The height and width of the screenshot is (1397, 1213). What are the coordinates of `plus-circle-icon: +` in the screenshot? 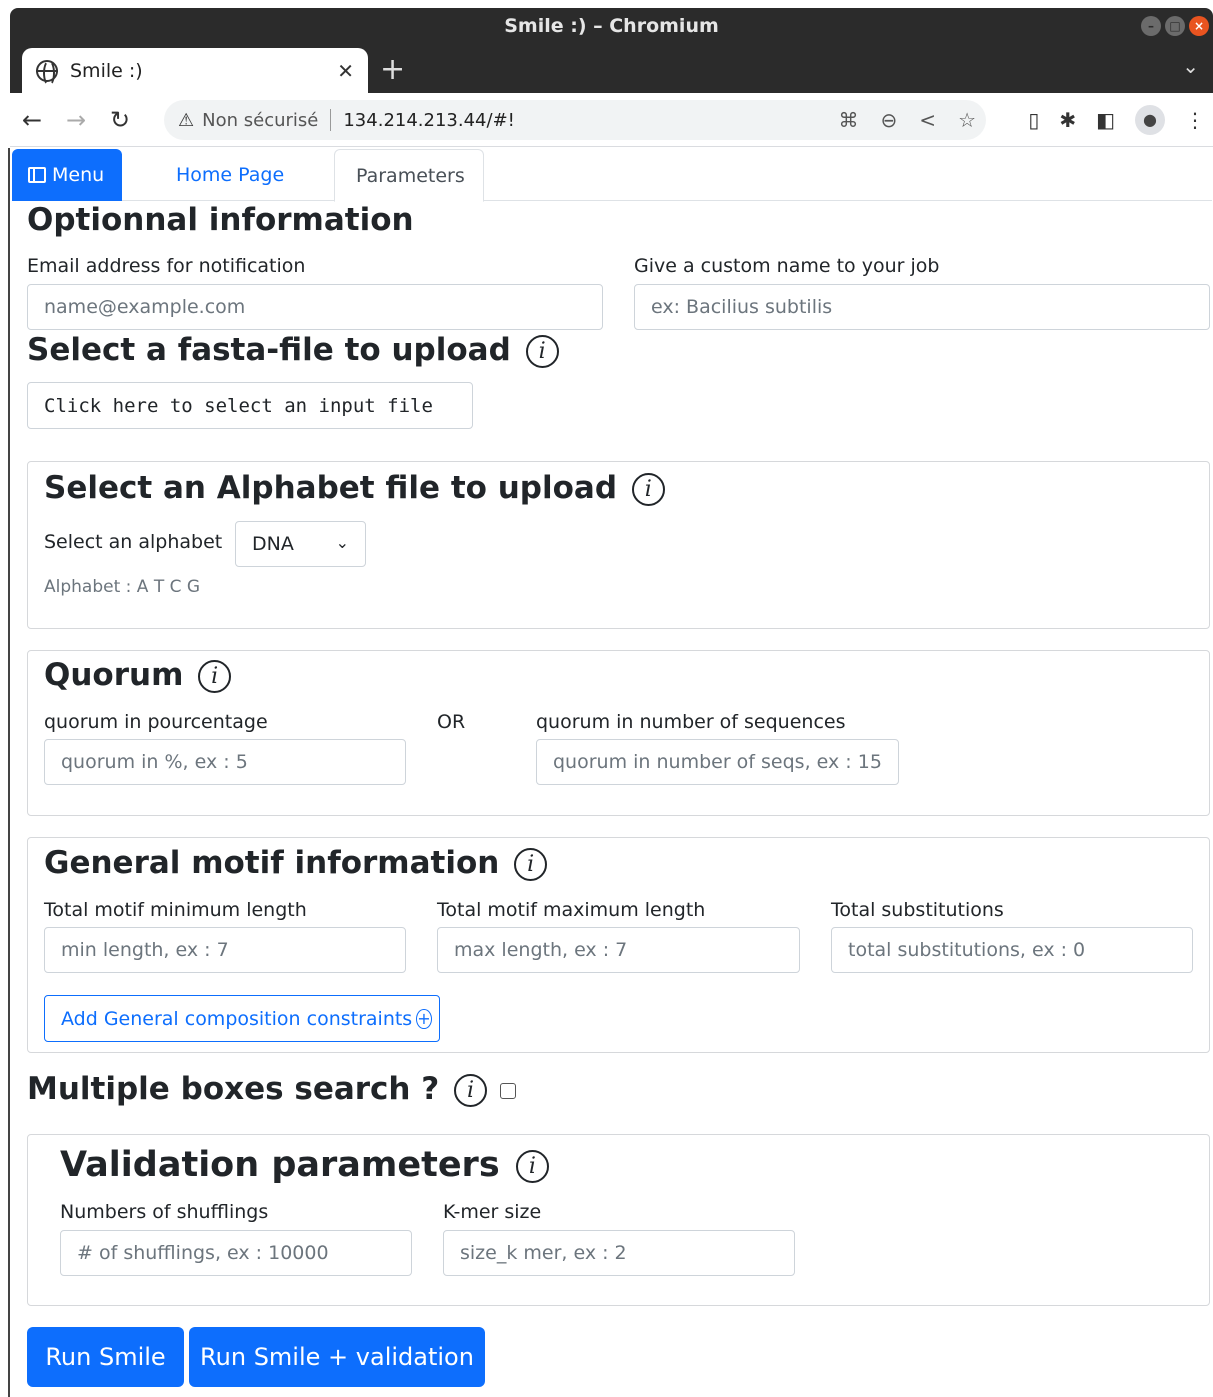 It's located at (424, 1018).